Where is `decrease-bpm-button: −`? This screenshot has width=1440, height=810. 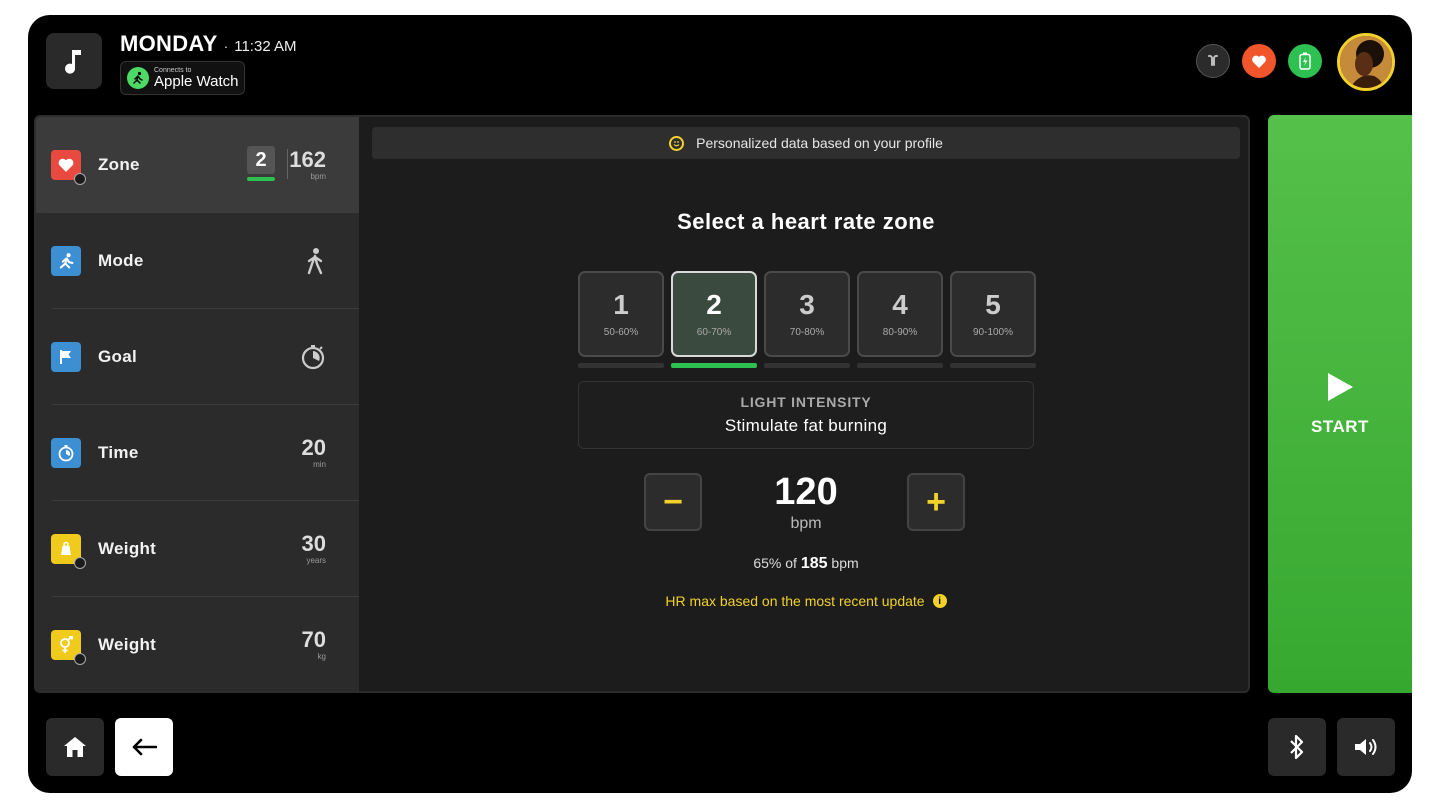 decrease-bpm-button: − is located at coordinates (673, 502).